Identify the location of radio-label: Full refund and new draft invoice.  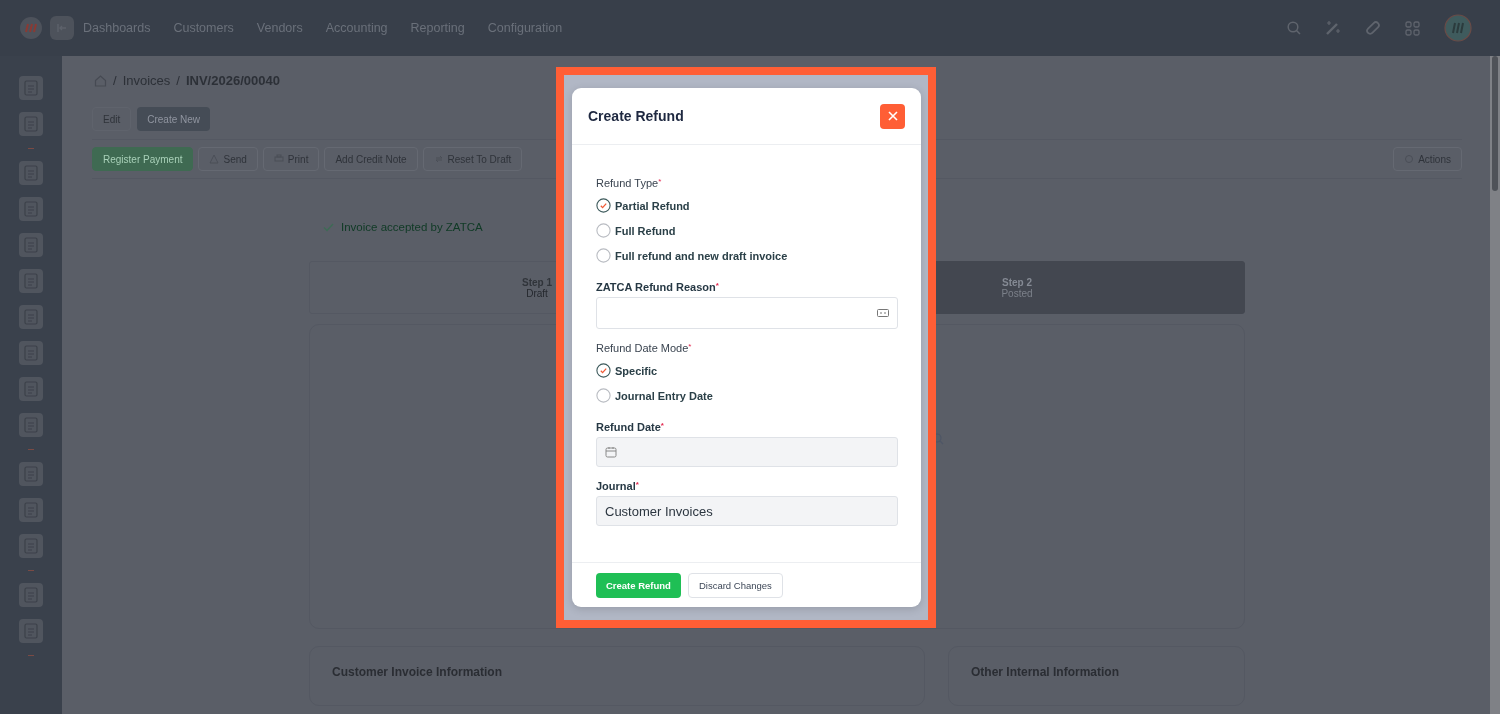
(701, 255).